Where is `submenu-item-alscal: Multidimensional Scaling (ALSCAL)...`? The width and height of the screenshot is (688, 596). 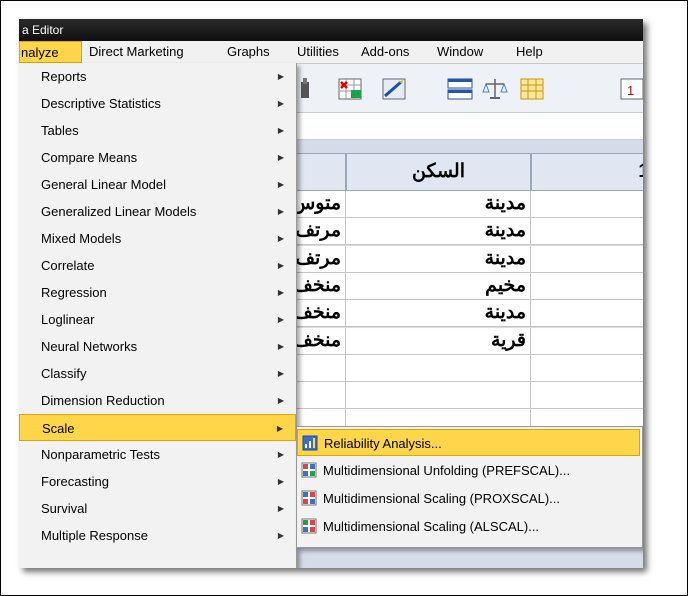
submenu-item-alscal: Multidimensional Scaling (ALSCAL)... is located at coordinates (468, 526).